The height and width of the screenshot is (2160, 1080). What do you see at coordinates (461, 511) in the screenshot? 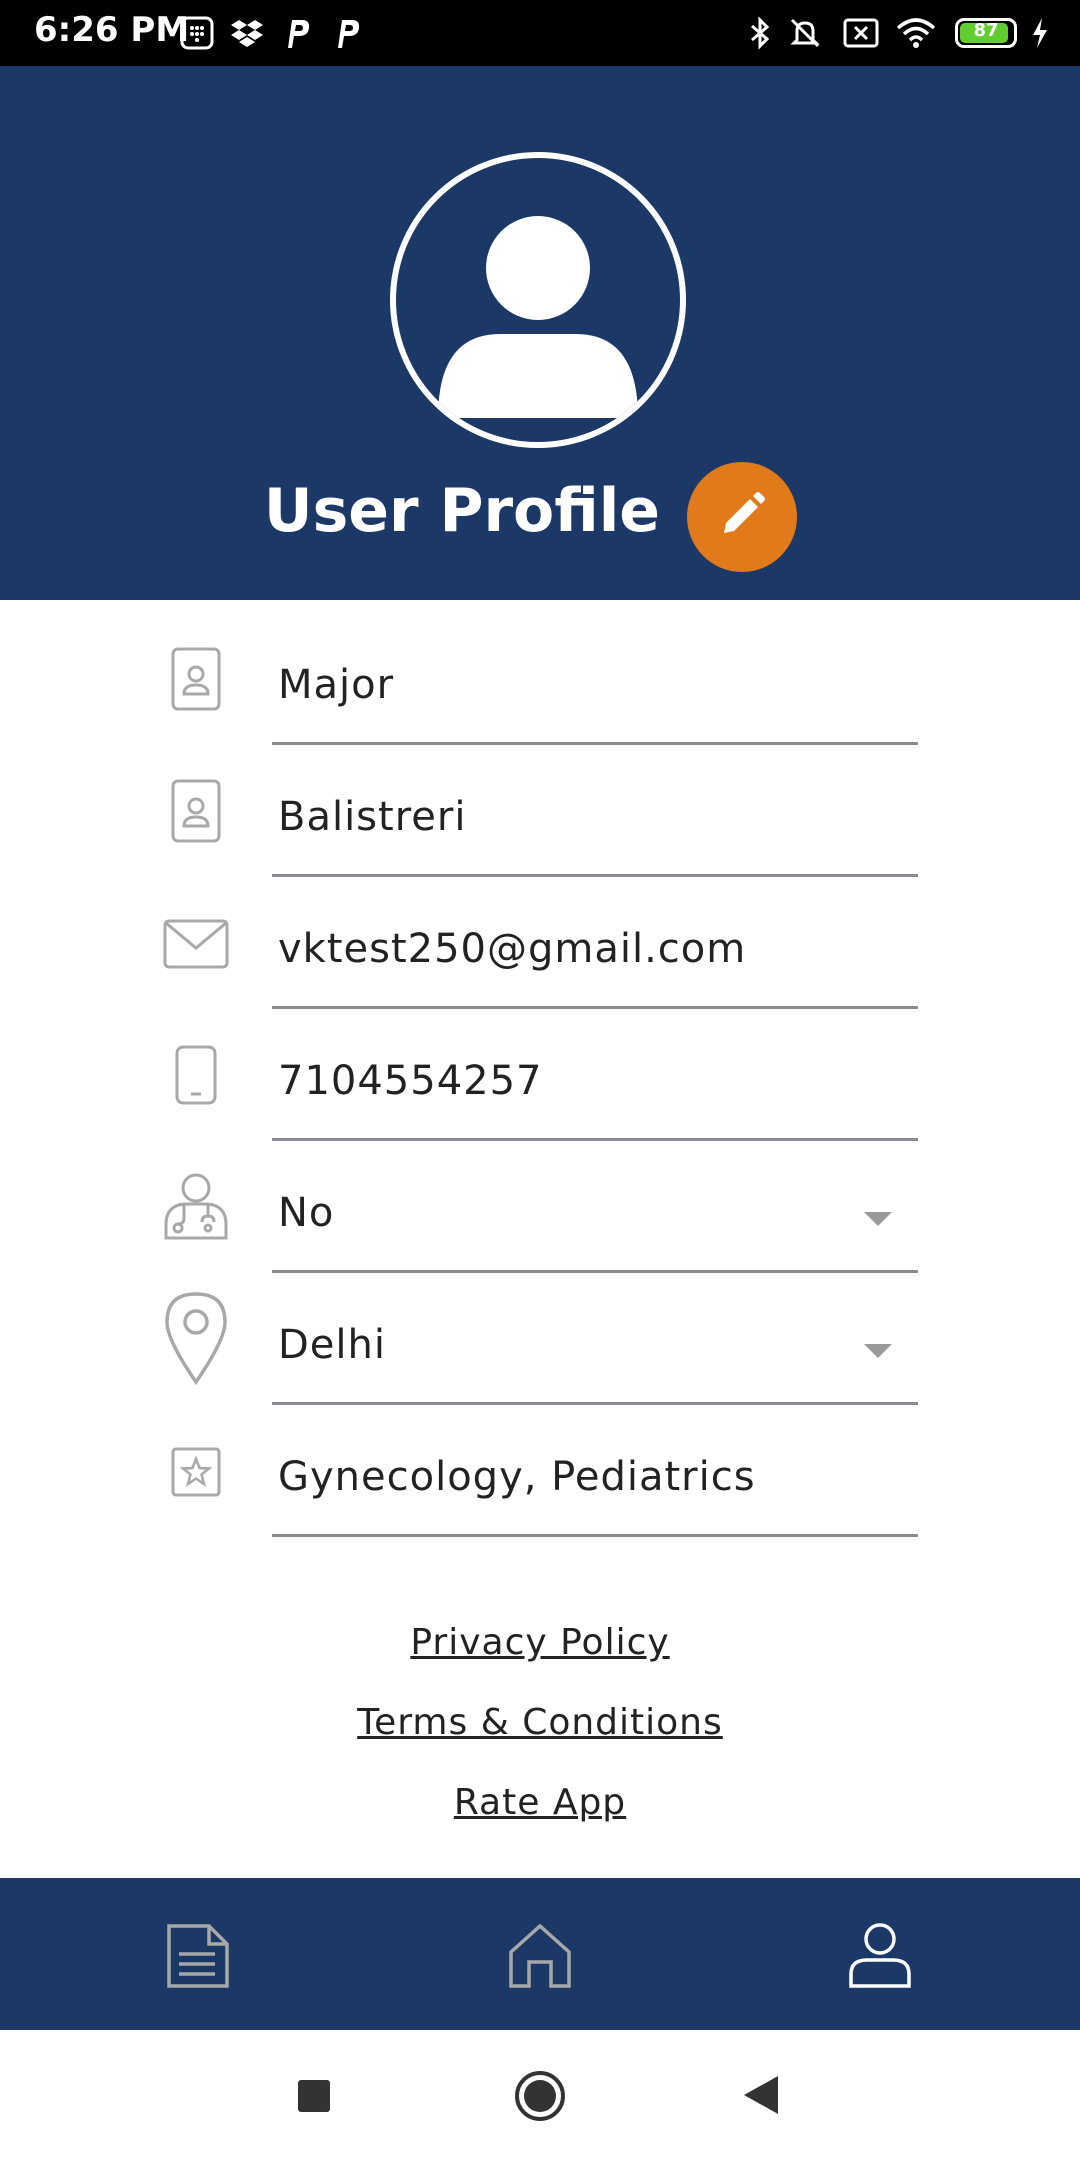
I see `page-title: User Profile` at bounding box center [461, 511].